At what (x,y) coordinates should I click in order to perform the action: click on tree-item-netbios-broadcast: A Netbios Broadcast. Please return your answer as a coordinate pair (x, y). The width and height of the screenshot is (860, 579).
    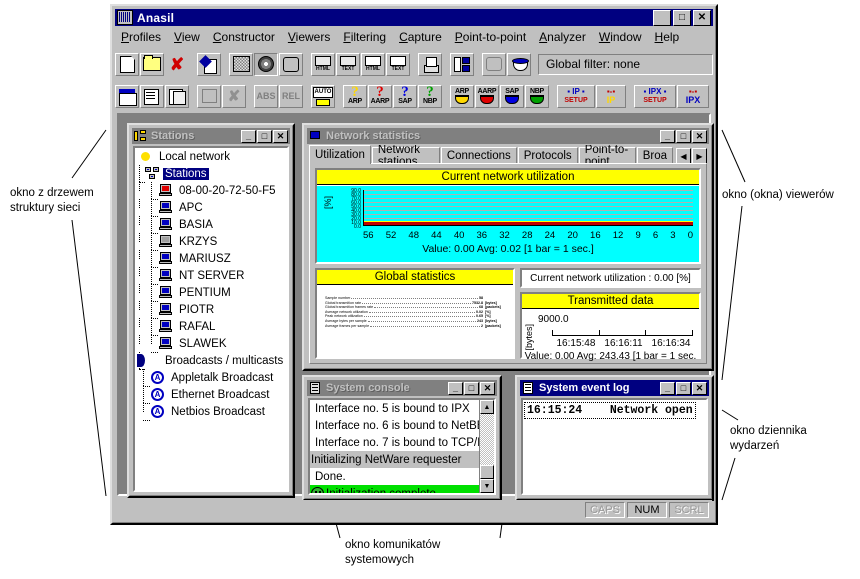
    Looking at the image, I should click on (211, 411).